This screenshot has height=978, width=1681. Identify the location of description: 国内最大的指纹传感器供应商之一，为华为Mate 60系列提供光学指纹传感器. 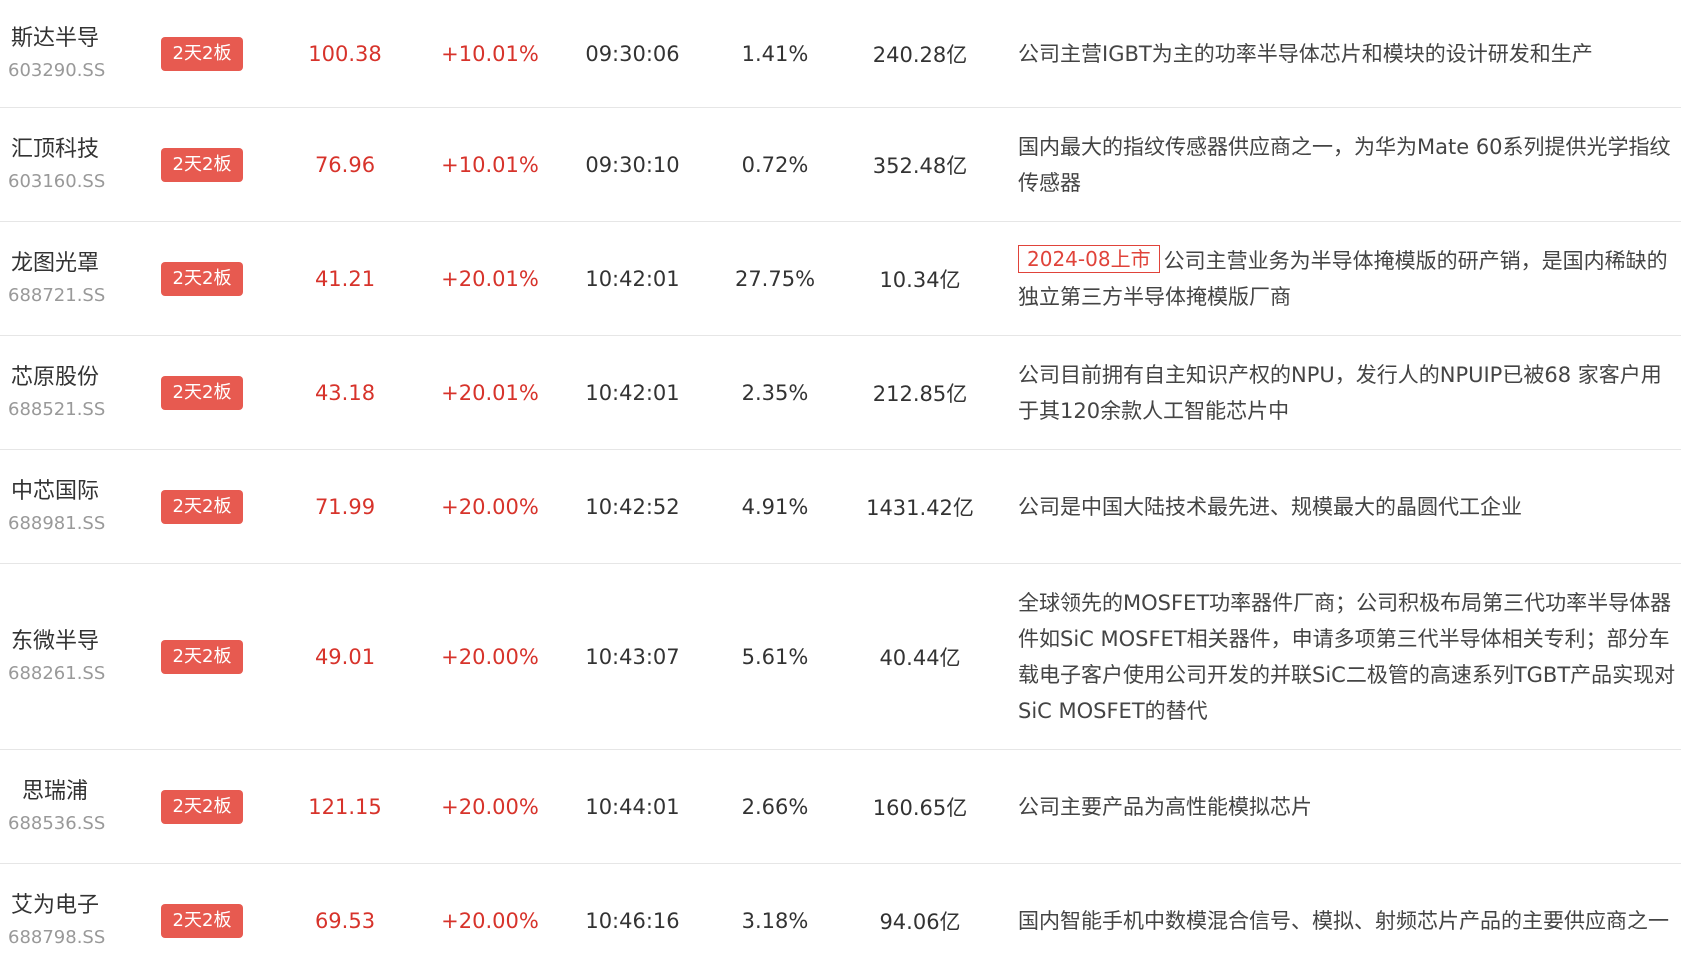
(1344, 164).